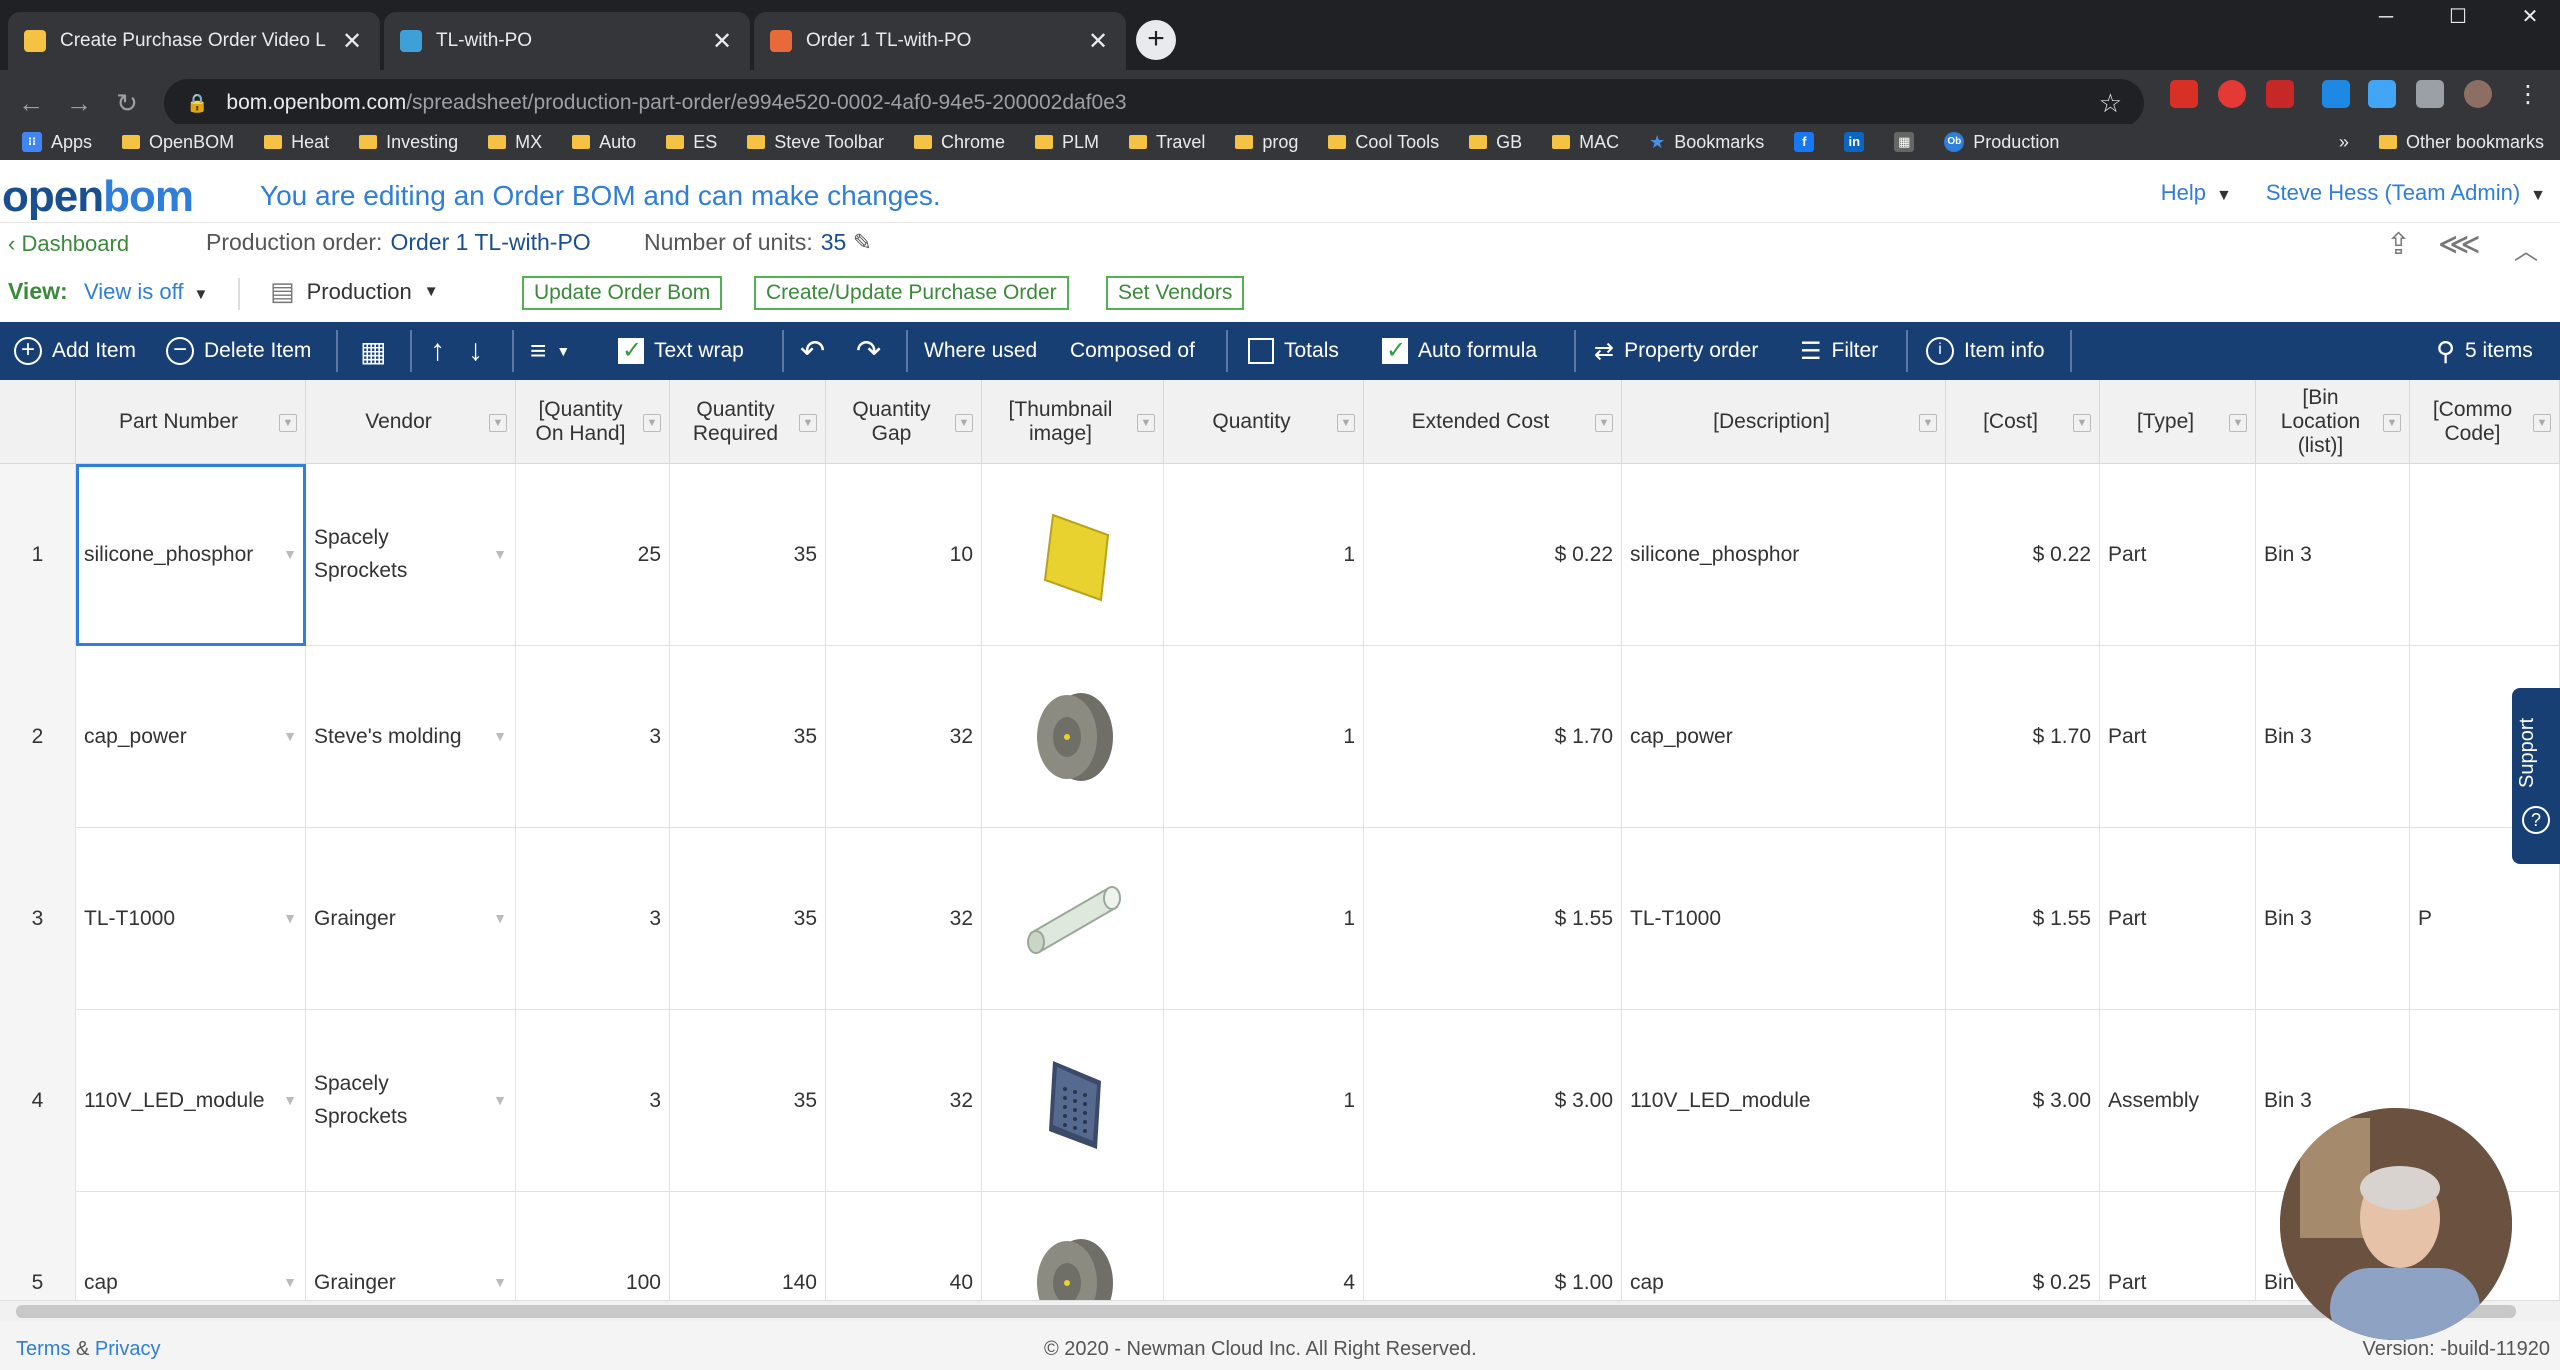 The image size is (2560, 1370). What do you see at coordinates (191, 919) in the screenshot?
I see `cell-part: TL-T1000 ▼` at bounding box center [191, 919].